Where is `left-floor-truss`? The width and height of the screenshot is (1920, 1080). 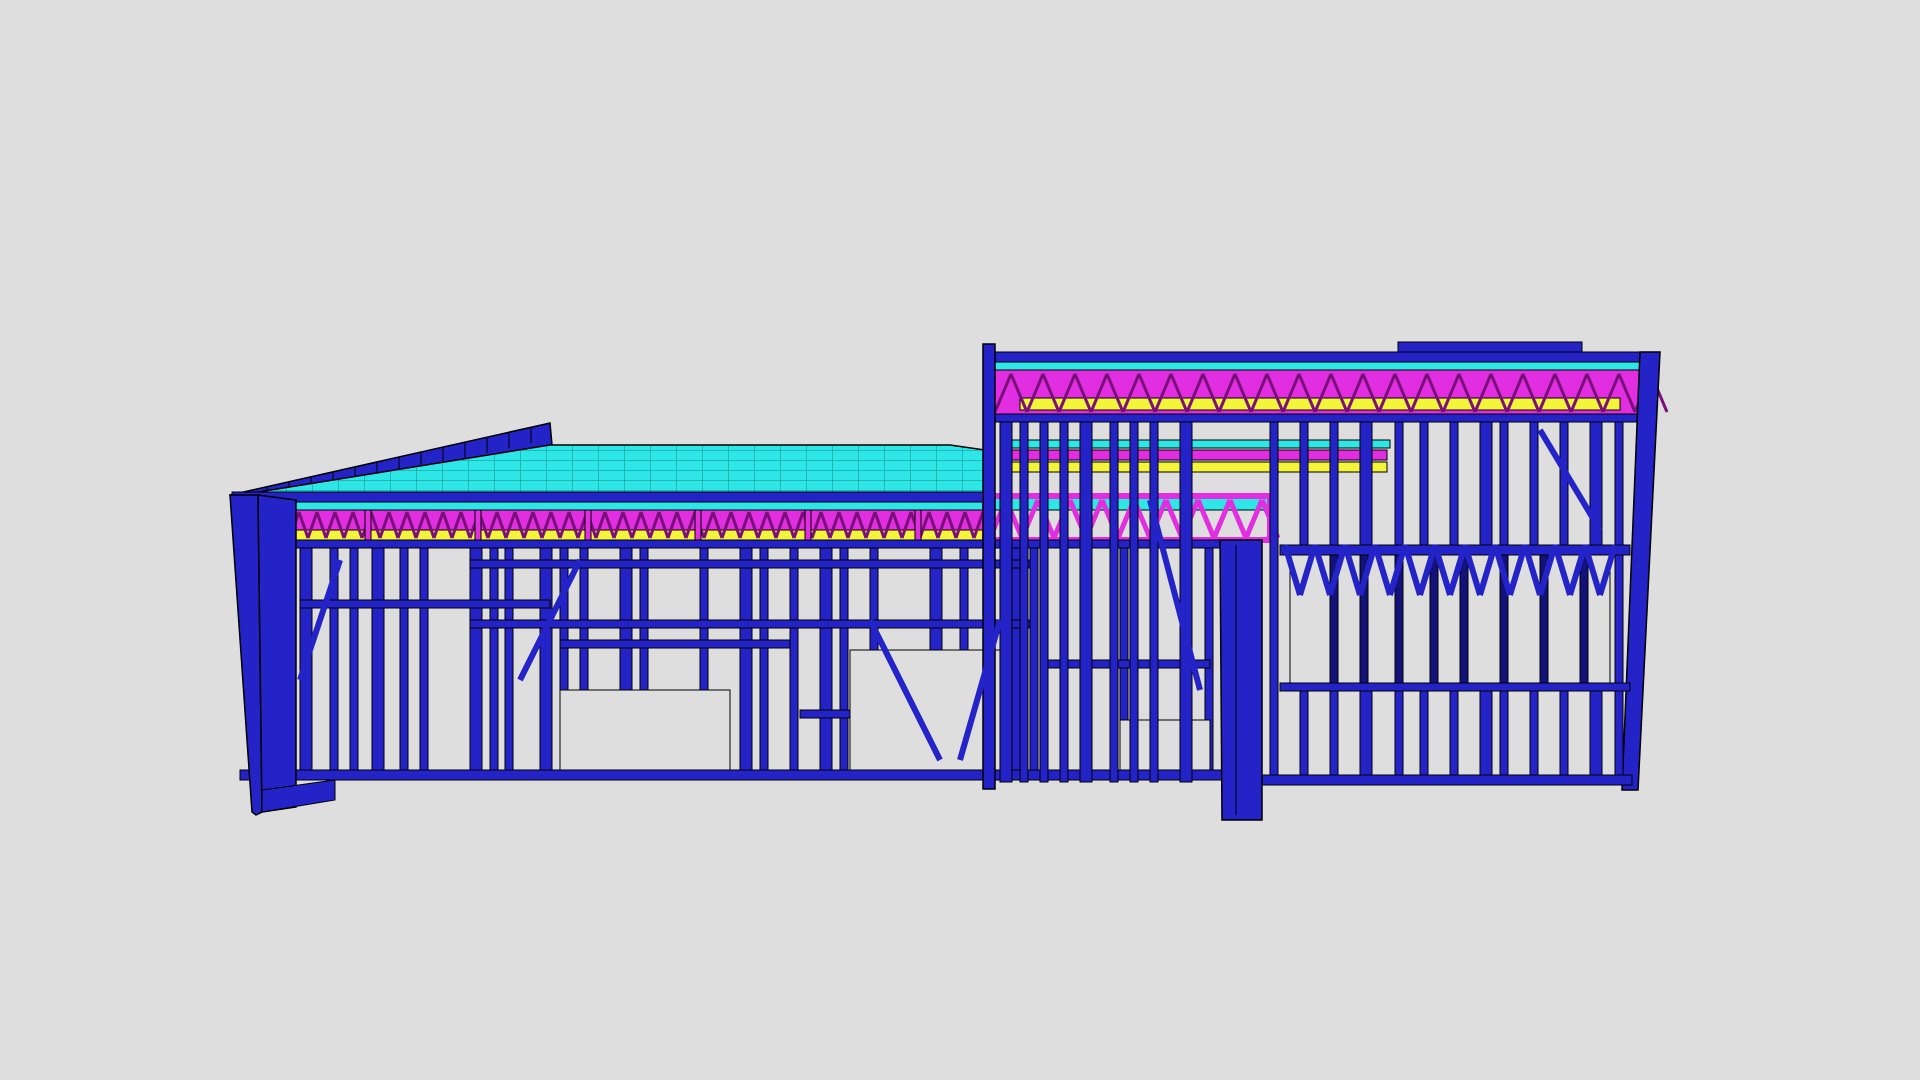
left-floor-truss is located at coordinates (613, 527).